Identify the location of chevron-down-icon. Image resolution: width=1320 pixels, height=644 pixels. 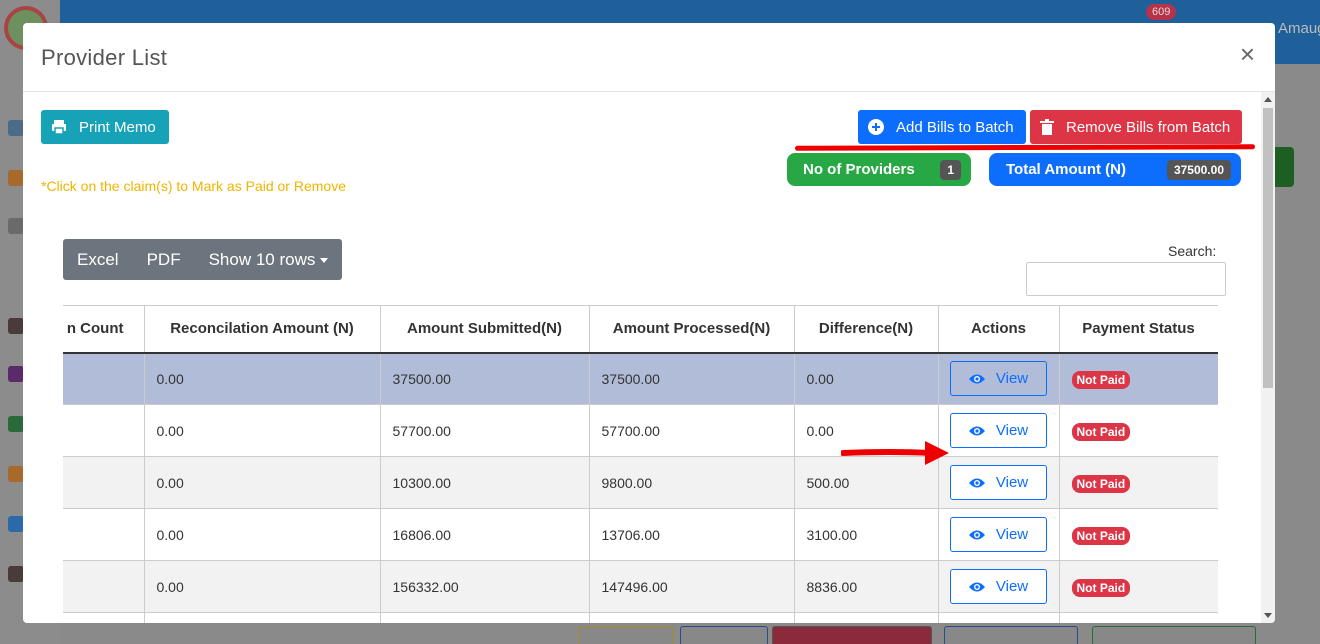
(324, 260).